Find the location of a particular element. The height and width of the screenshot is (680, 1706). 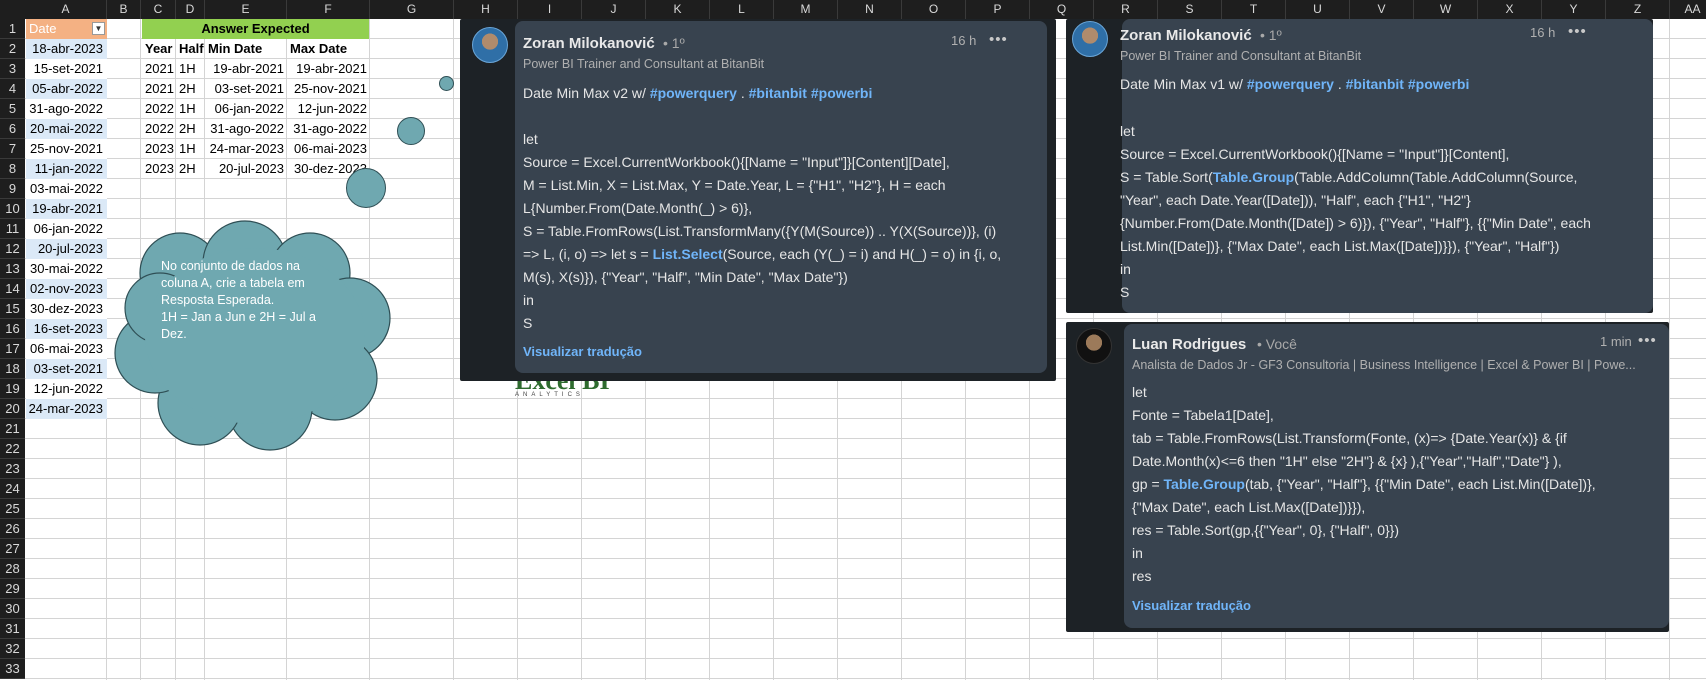

column-header-n: N is located at coordinates (870, 9).